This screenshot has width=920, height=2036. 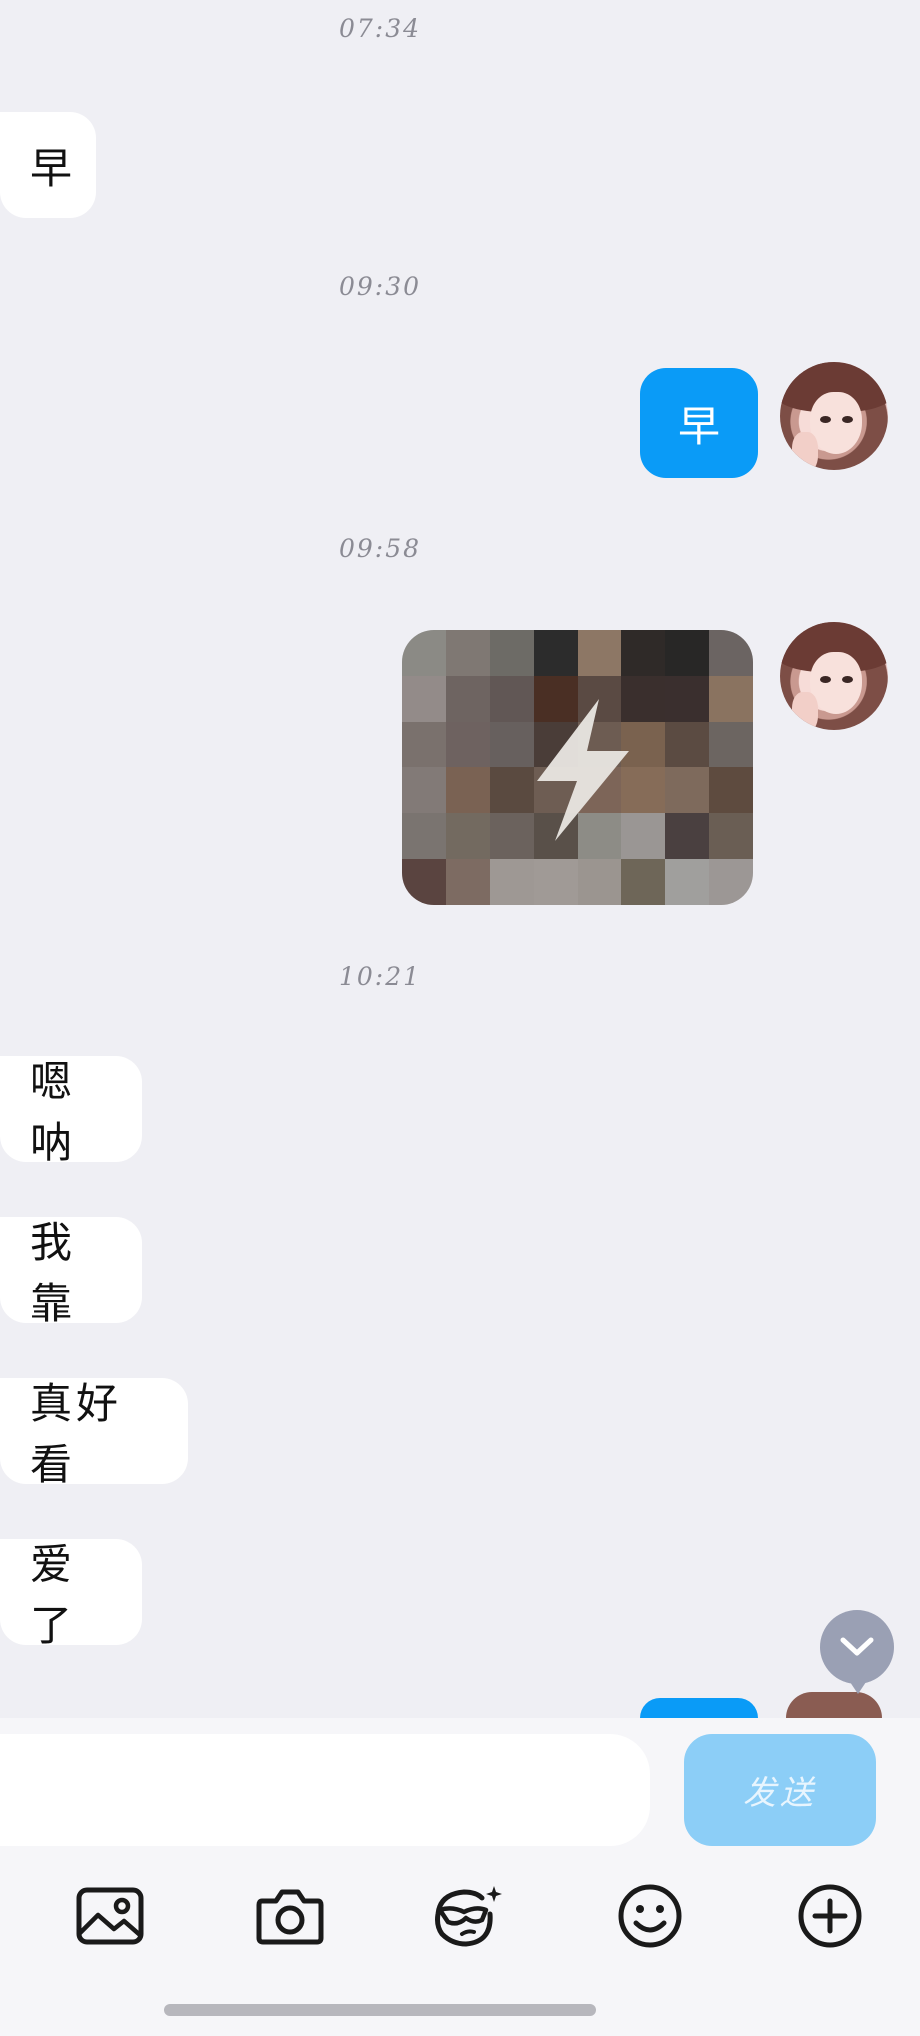 I want to click on timestamp: 10:21, so click(x=380, y=976).